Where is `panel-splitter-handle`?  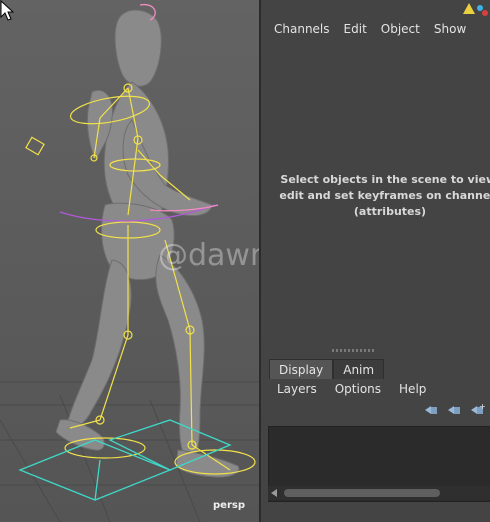
panel-splitter-handle is located at coordinates (354, 350).